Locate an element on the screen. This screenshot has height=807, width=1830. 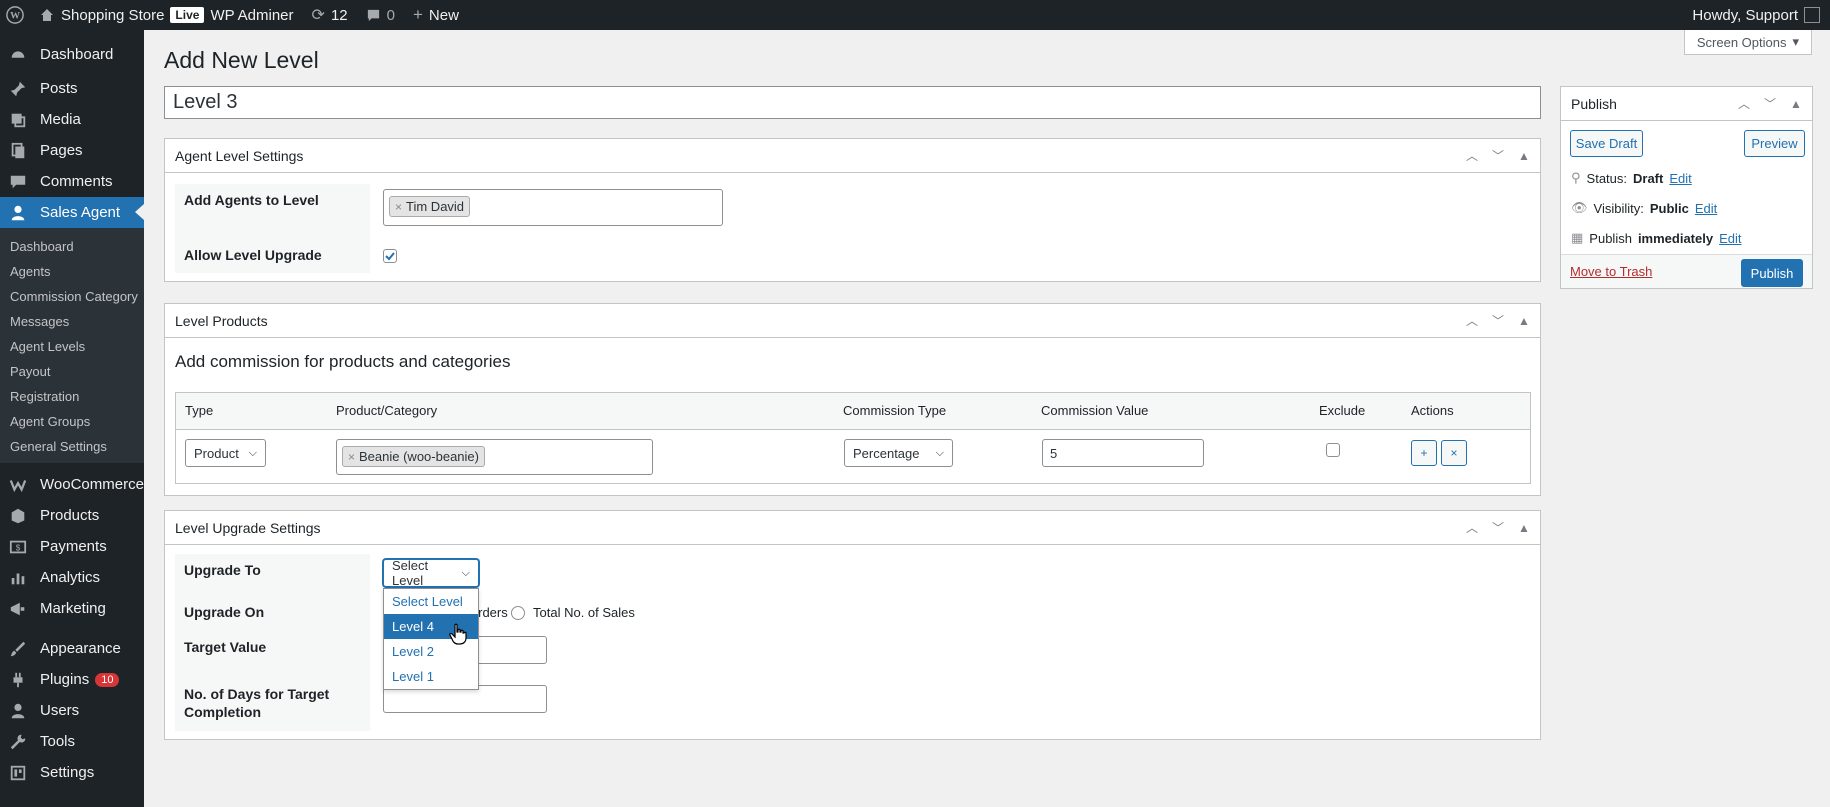
allow-upgrade-label: Allow Level Upgrade is located at coordinates (253, 255).